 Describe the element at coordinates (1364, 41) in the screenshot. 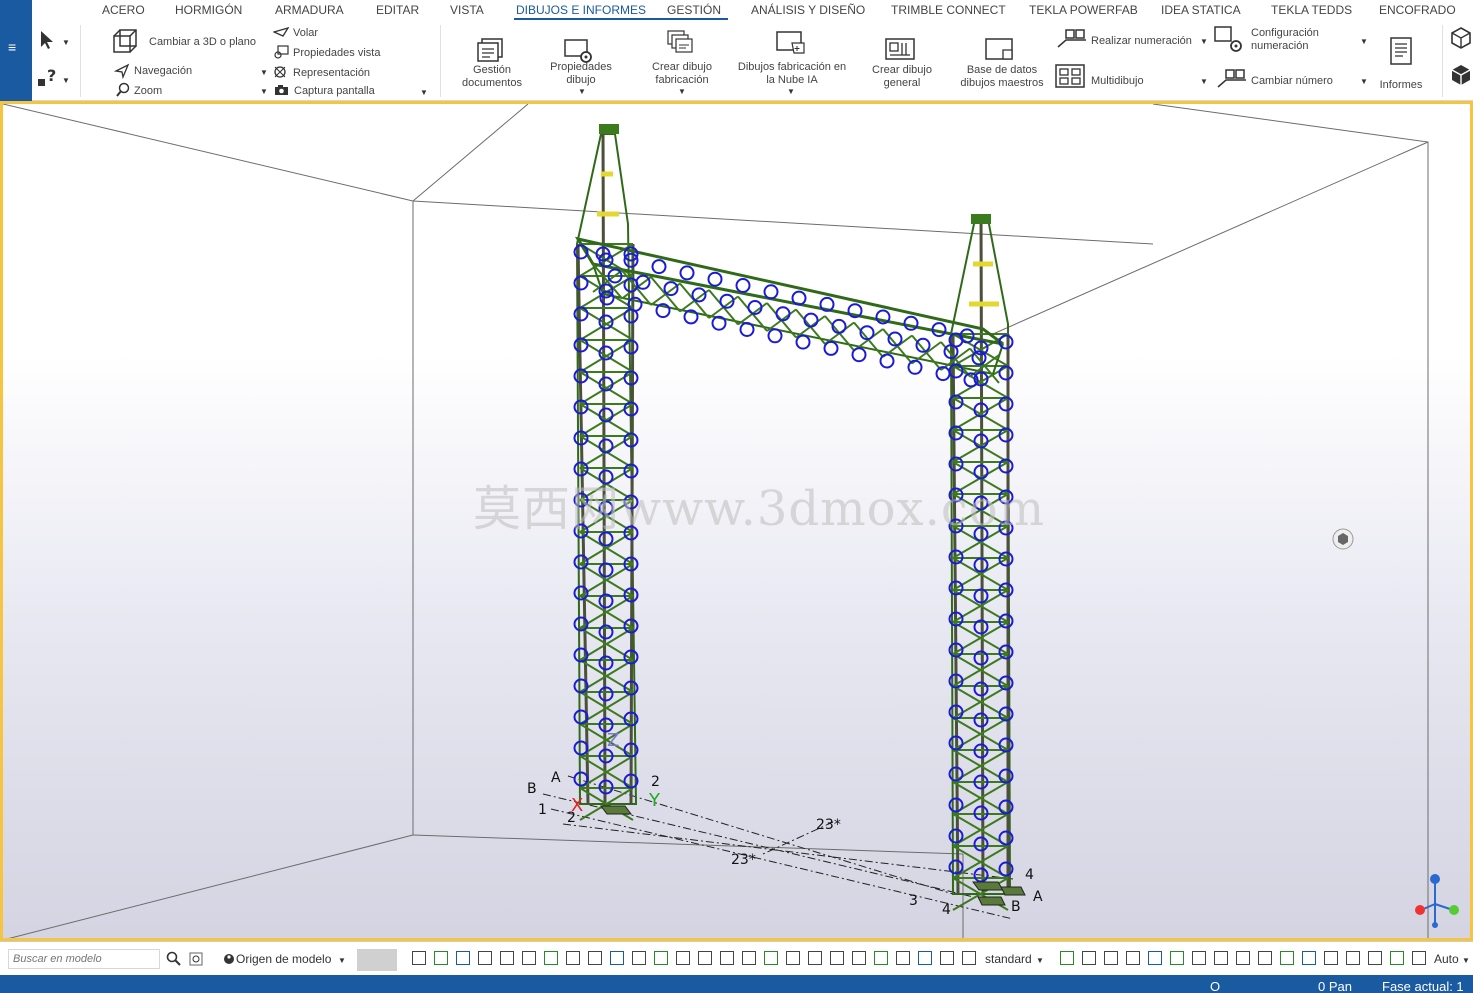

I see `configuracion-dropdown-icon: ▼` at that location.